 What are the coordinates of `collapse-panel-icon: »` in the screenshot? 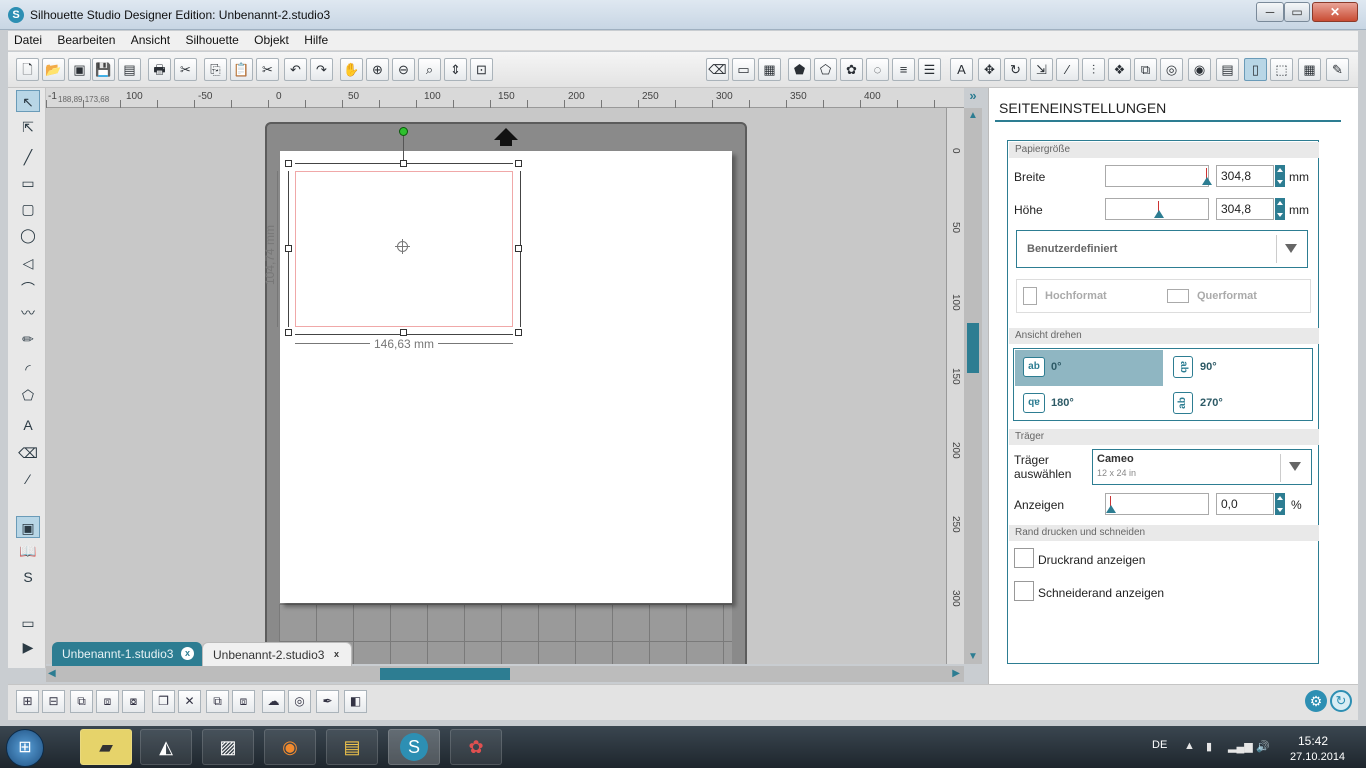 It's located at (973, 97).